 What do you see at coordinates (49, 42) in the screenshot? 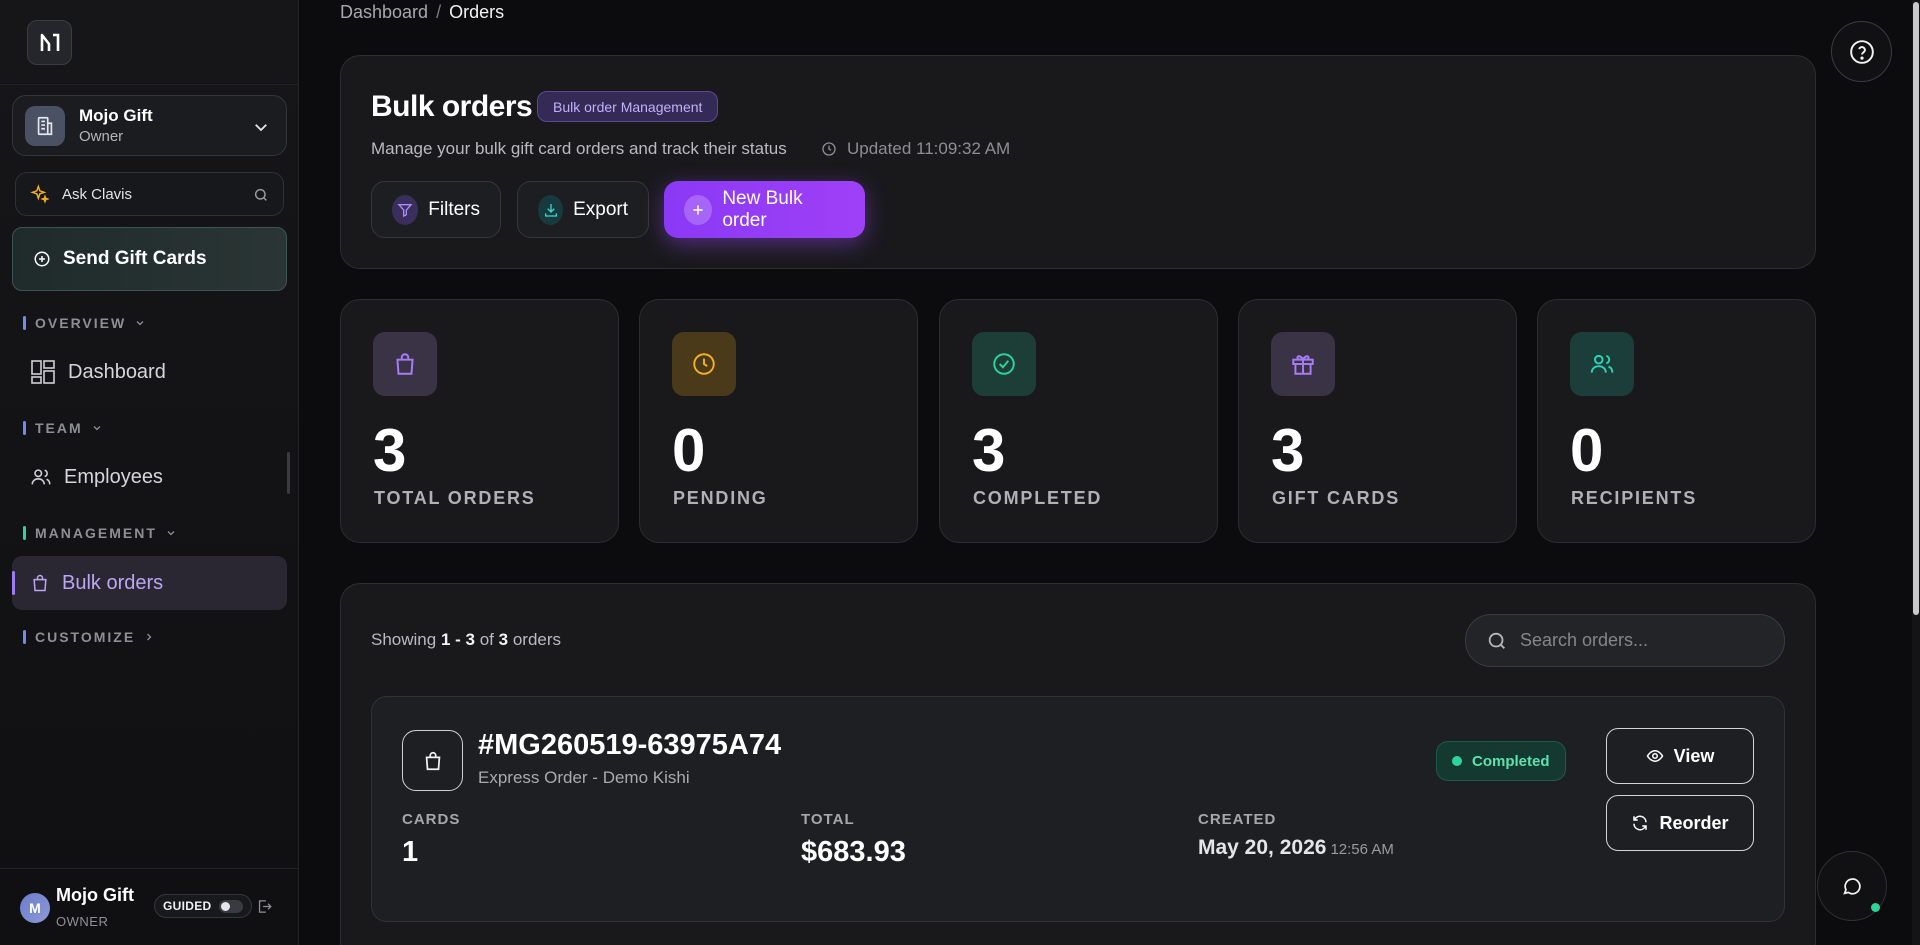
I see `app-logo` at bounding box center [49, 42].